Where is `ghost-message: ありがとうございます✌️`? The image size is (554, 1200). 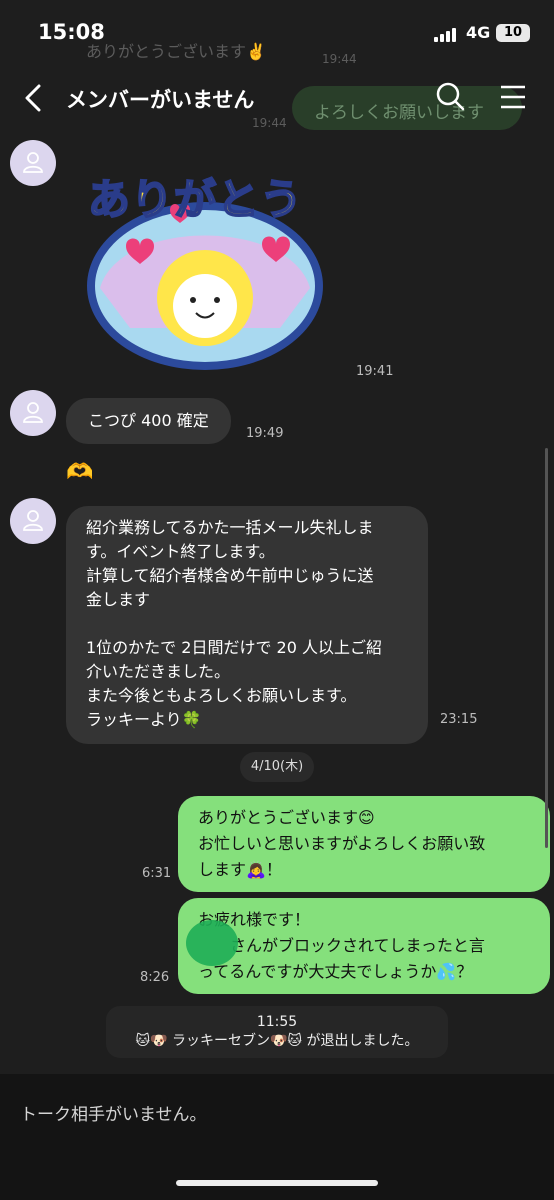
ghost-message: ありがとうございます✌️ is located at coordinates (176, 51).